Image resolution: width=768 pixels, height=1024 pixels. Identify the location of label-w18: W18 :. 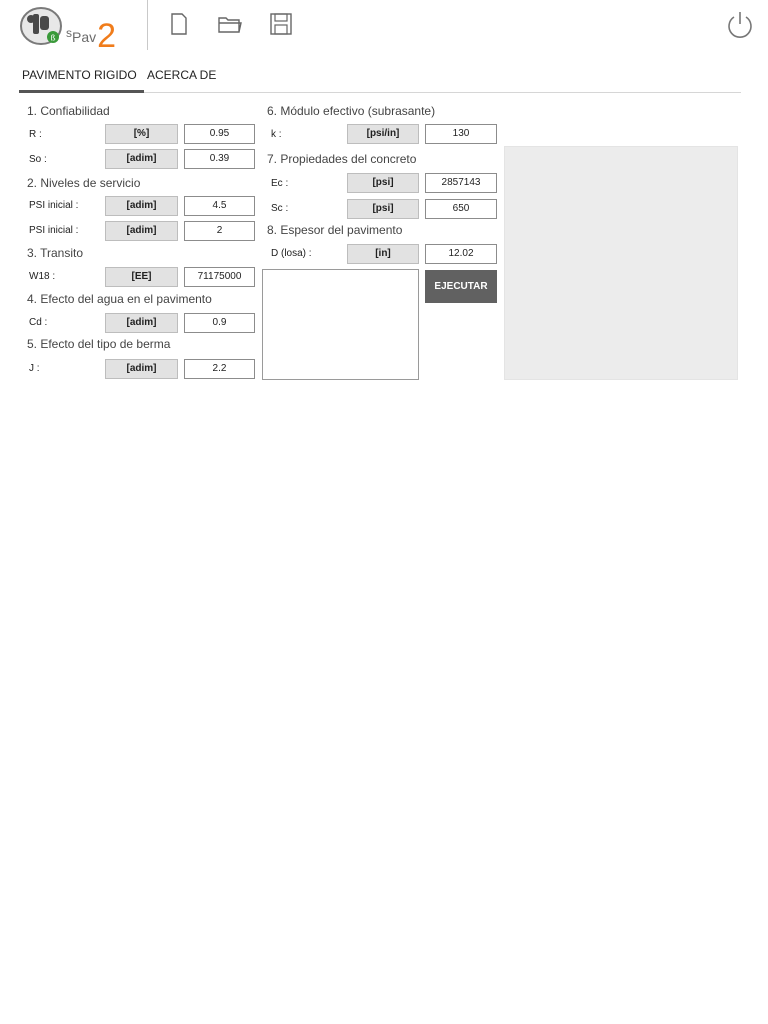
(42, 276).